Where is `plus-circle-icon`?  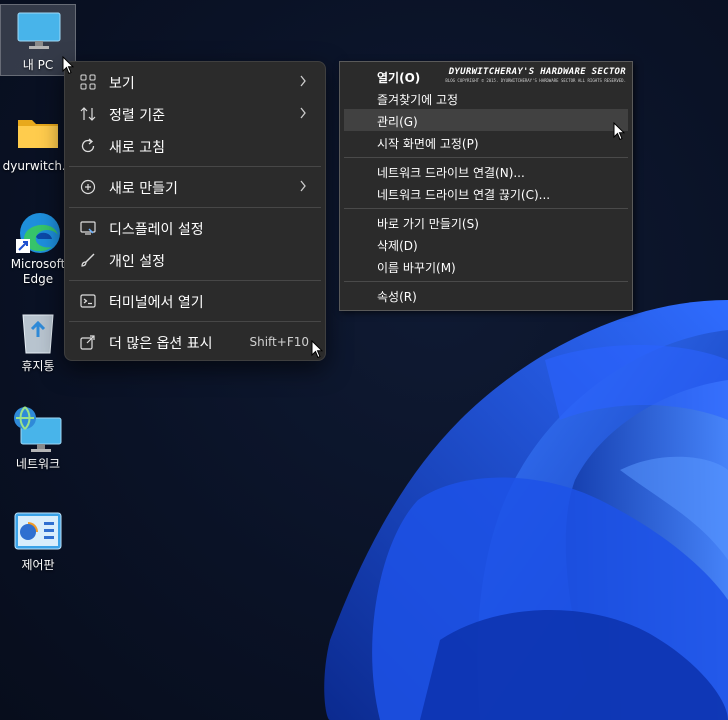
plus-circle-icon is located at coordinates (88, 187).